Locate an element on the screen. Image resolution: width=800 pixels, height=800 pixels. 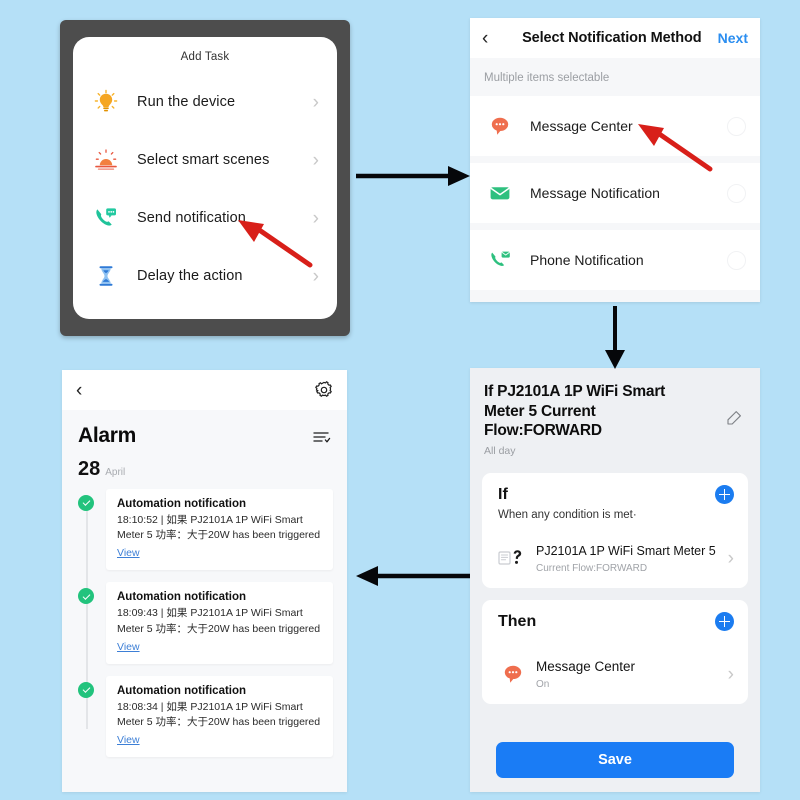
page-title: Alarm is located at coordinates (107, 435).